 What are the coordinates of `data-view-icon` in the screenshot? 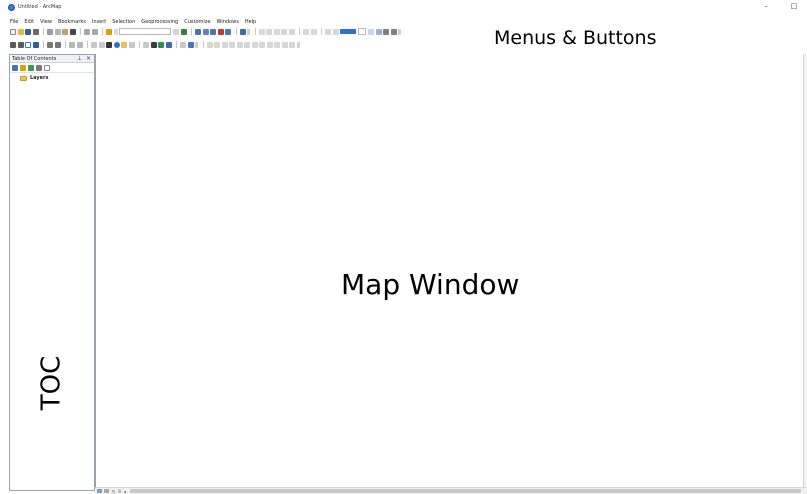 It's located at (378, 31).